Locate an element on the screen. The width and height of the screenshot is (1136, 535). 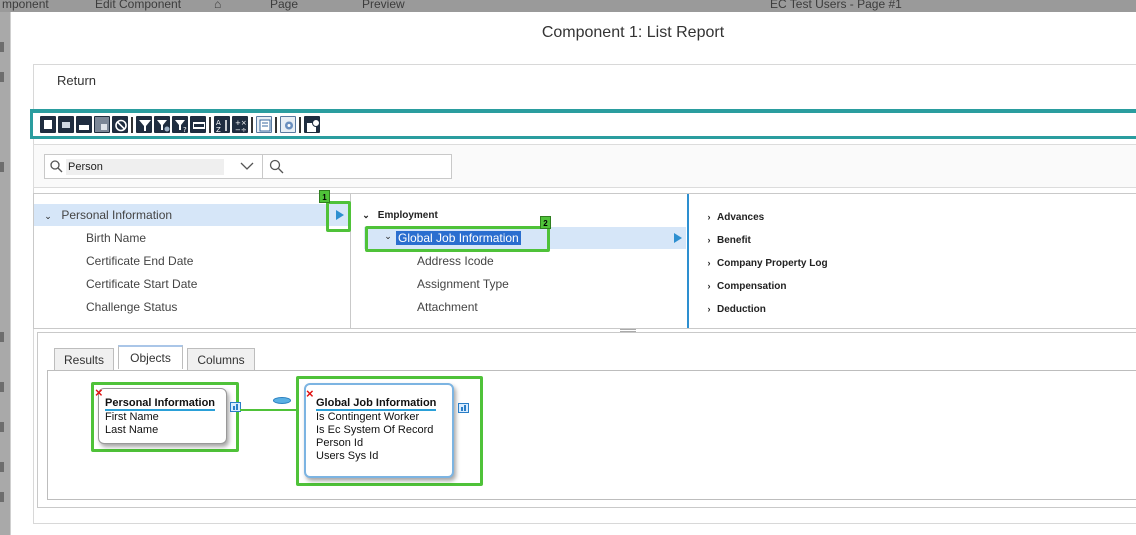
tree-item-birth-name: Birth Name is located at coordinates (116, 238).